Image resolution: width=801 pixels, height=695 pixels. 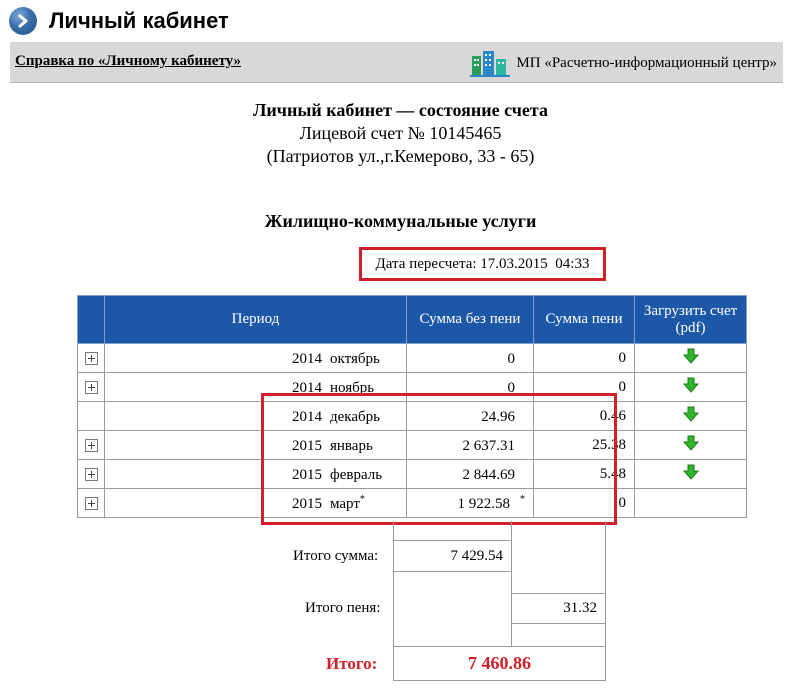 What do you see at coordinates (482, 264) in the screenshot?
I see `recalc-date: Дата пересчета: 17.03.2015 04:33` at bounding box center [482, 264].